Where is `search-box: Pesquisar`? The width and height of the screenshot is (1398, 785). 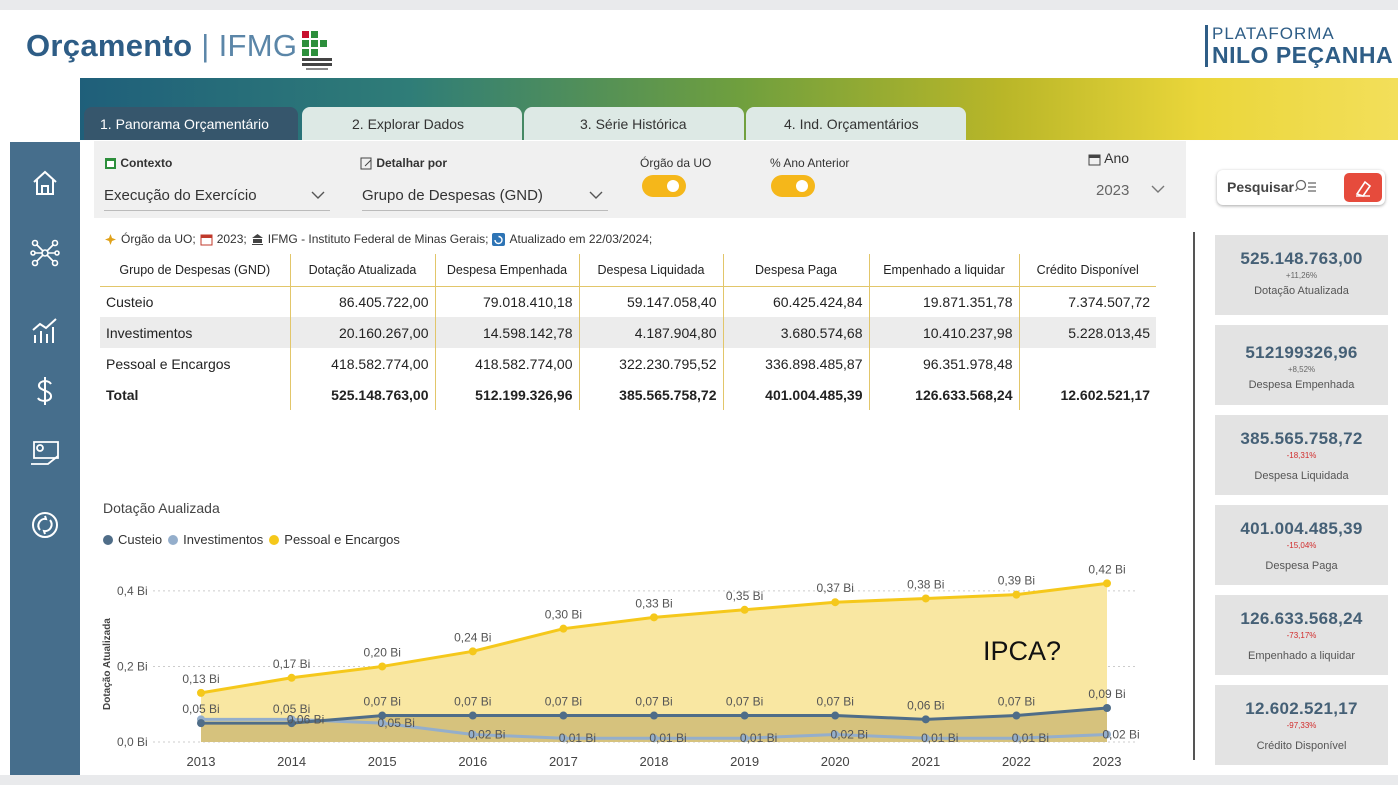 search-box: Pesquisar is located at coordinates (1301, 187).